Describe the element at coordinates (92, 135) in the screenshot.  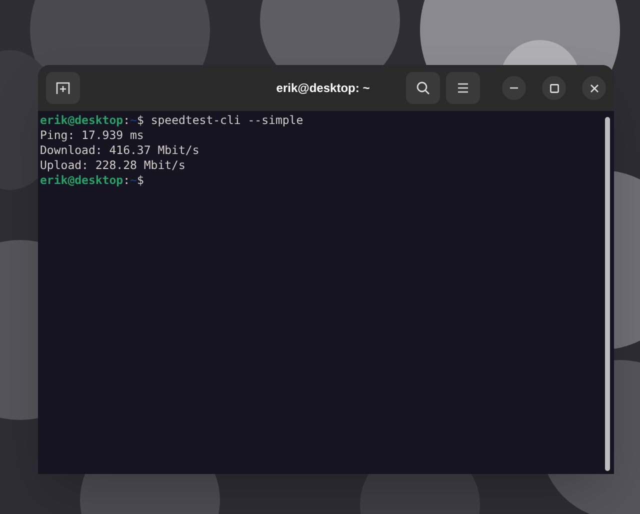
I see `output-line: Ping: 17.939 ms` at that location.